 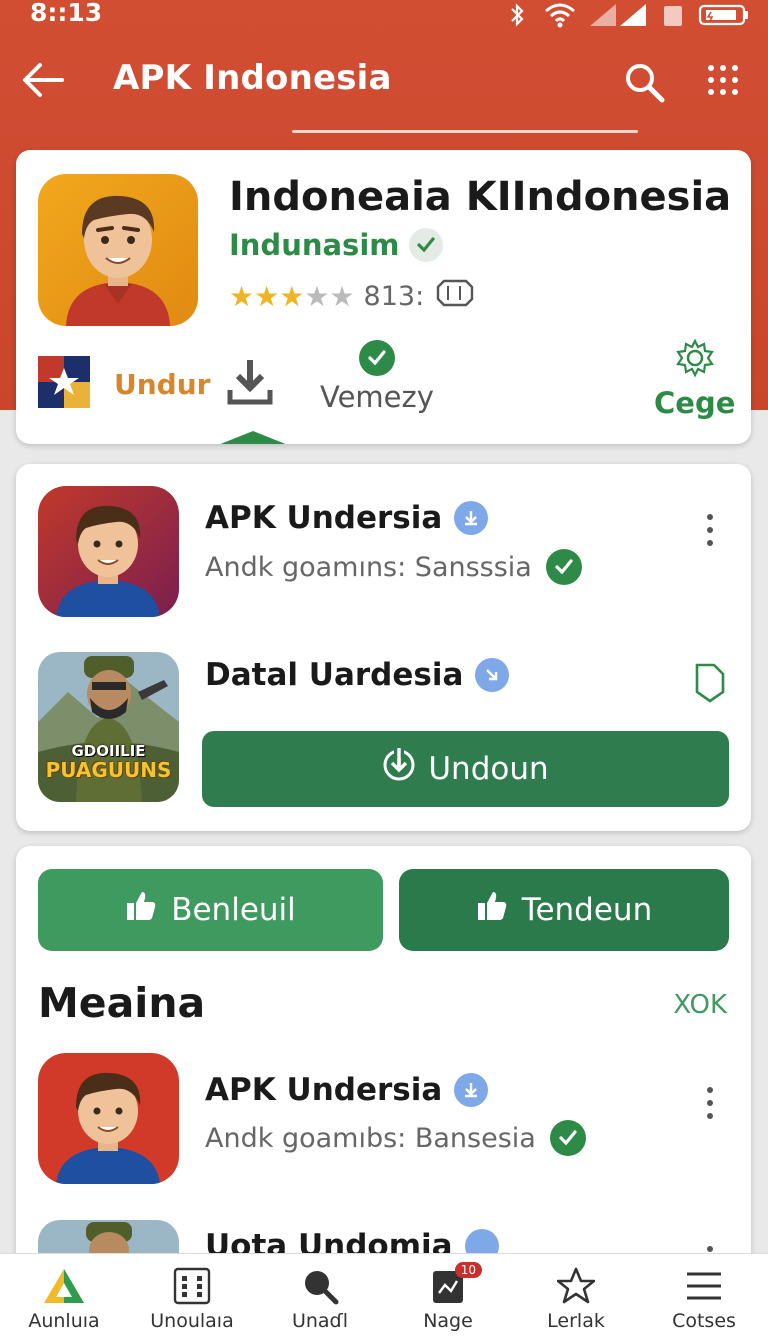 What do you see at coordinates (426, 245) in the screenshot?
I see `verified-check-icon` at bounding box center [426, 245].